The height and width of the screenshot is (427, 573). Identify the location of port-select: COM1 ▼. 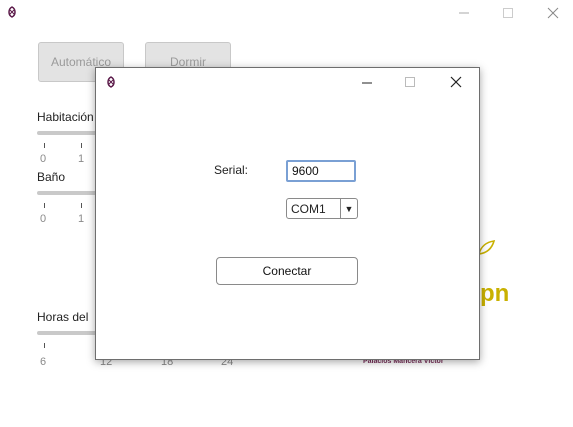
(322, 208).